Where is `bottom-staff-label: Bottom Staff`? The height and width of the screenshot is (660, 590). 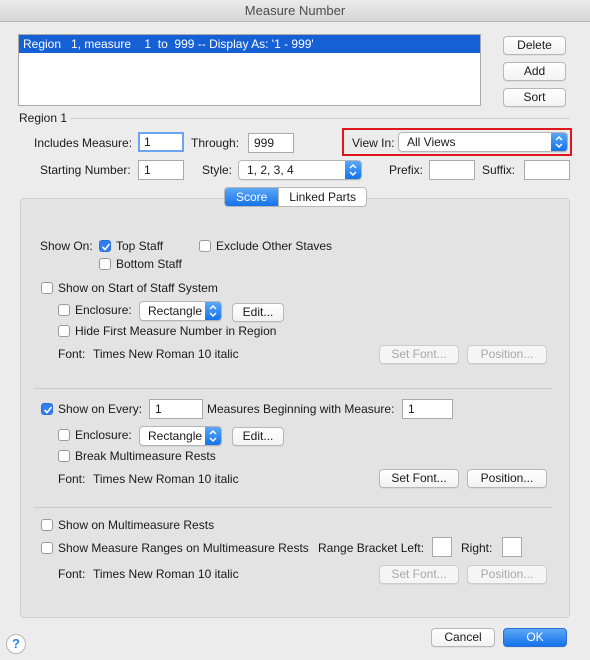
bottom-staff-label: Bottom Staff is located at coordinates (149, 264).